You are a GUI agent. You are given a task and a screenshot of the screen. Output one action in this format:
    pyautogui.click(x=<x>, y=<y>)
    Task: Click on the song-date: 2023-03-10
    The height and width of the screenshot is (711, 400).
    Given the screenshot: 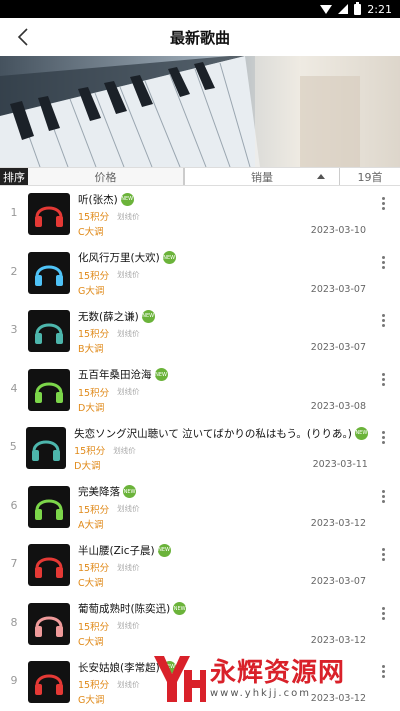 What is the action you would take?
    pyautogui.click(x=338, y=230)
    